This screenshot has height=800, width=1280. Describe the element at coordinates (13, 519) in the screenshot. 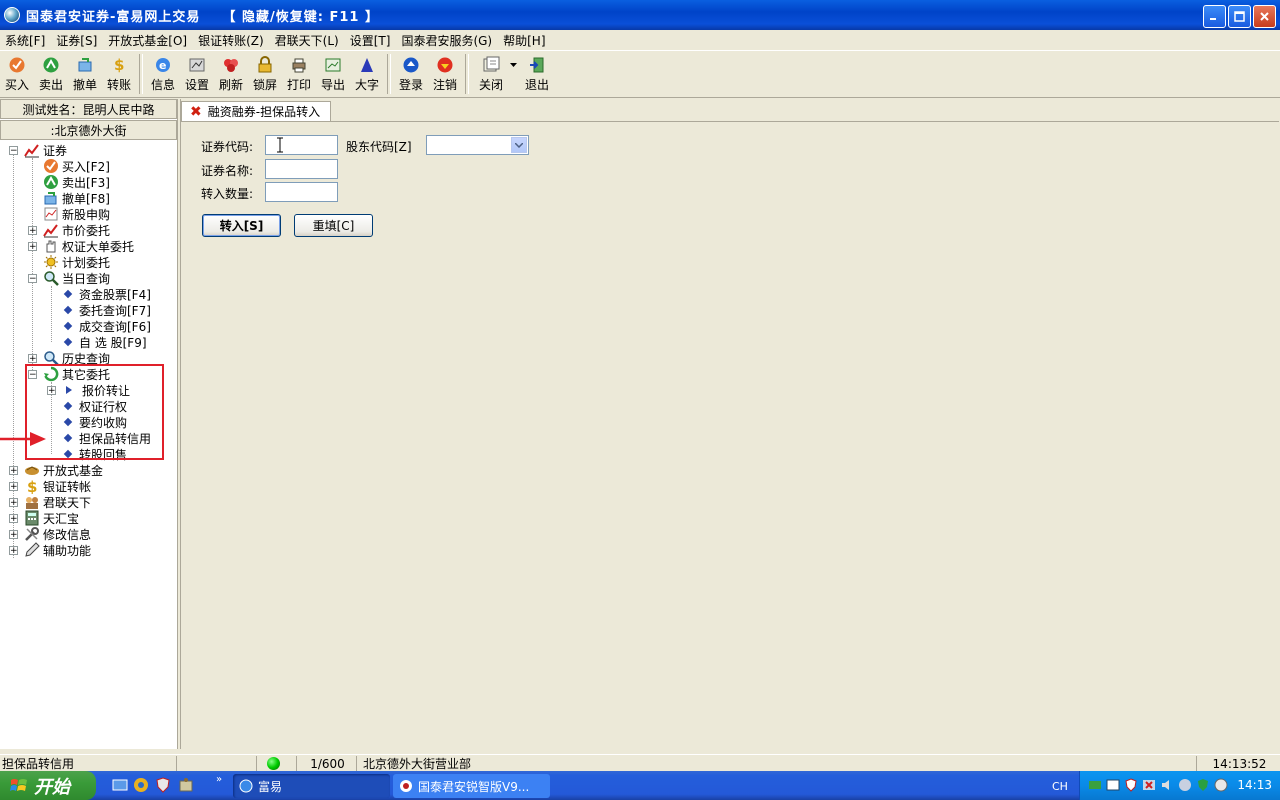

I see `expand-tianhuibao: +` at that location.